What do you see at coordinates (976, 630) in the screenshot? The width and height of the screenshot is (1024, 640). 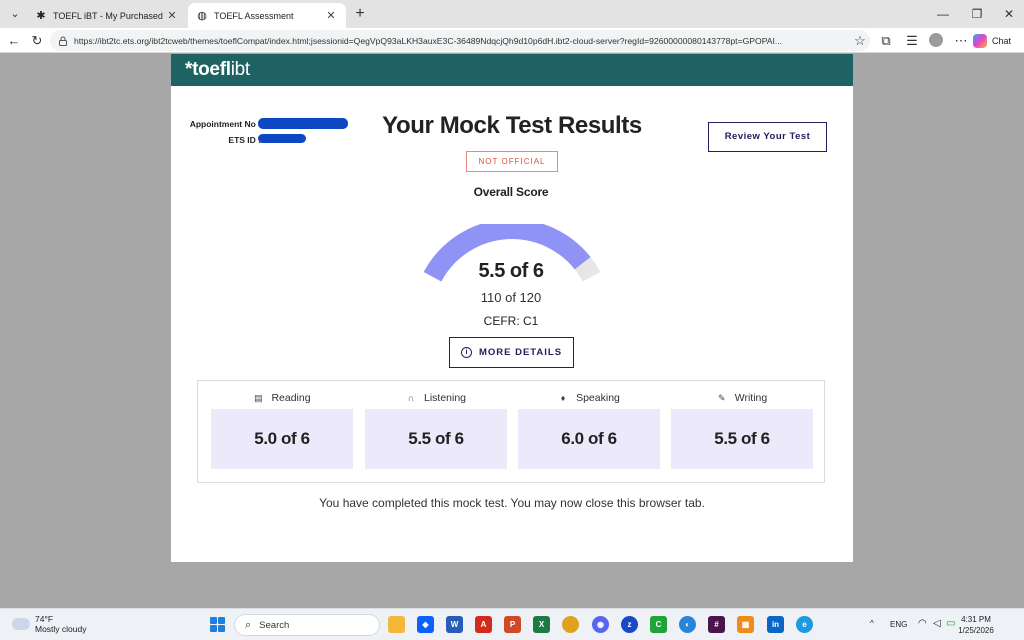 I see `clock-date: 1/25/2026` at bounding box center [976, 630].